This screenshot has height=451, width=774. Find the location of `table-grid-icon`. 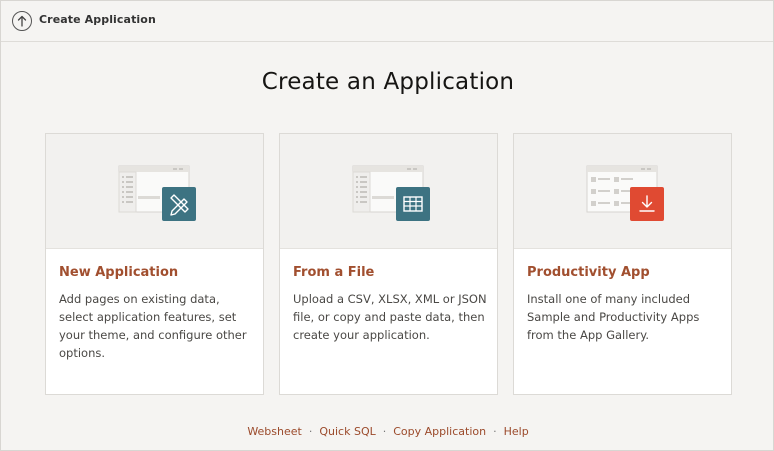

table-grid-icon is located at coordinates (413, 204).